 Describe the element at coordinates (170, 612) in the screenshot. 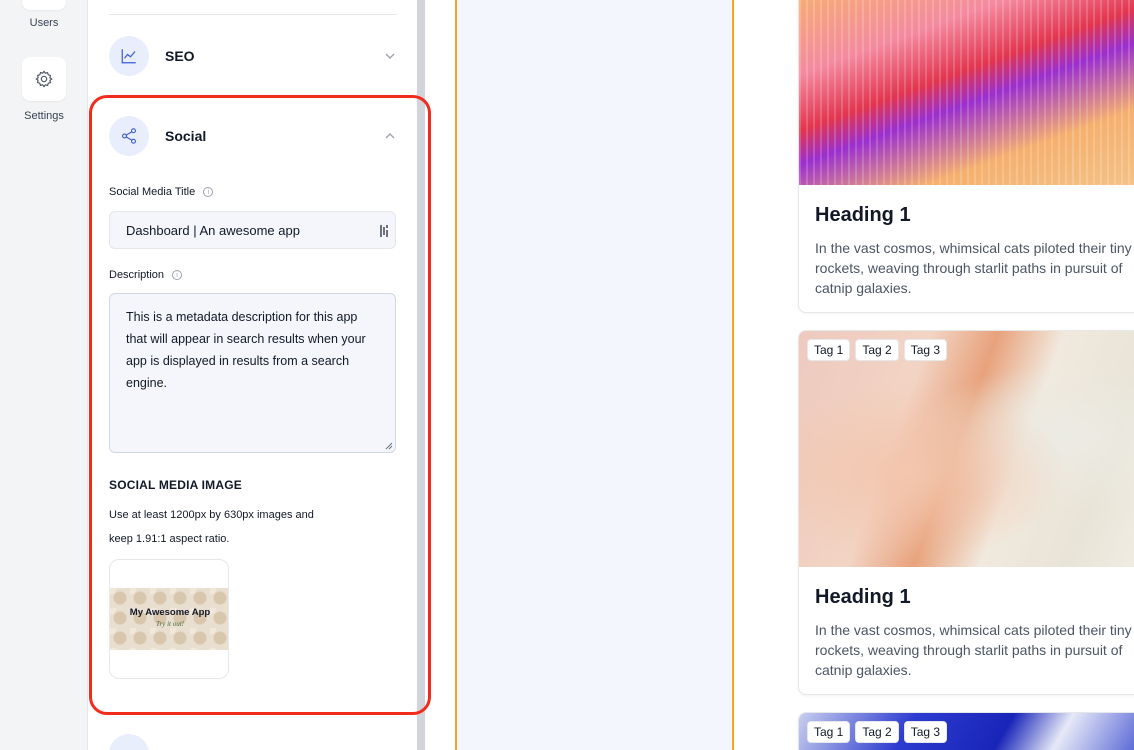

I see `thumb-title: My Awesome App` at that location.